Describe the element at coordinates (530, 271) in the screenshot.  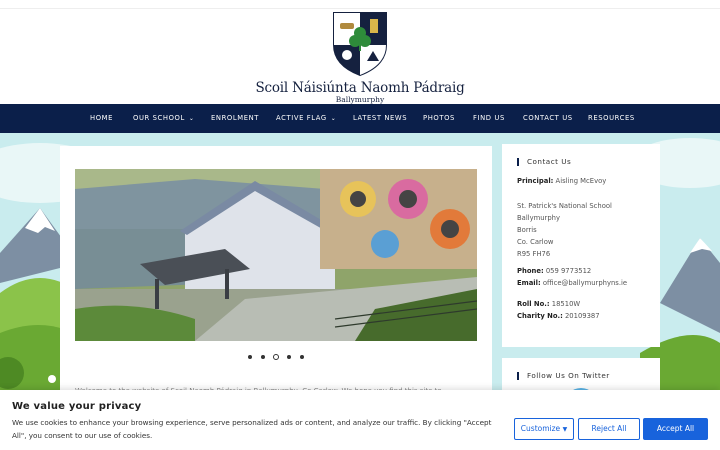
I see `phone-label: Phone:` at that location.